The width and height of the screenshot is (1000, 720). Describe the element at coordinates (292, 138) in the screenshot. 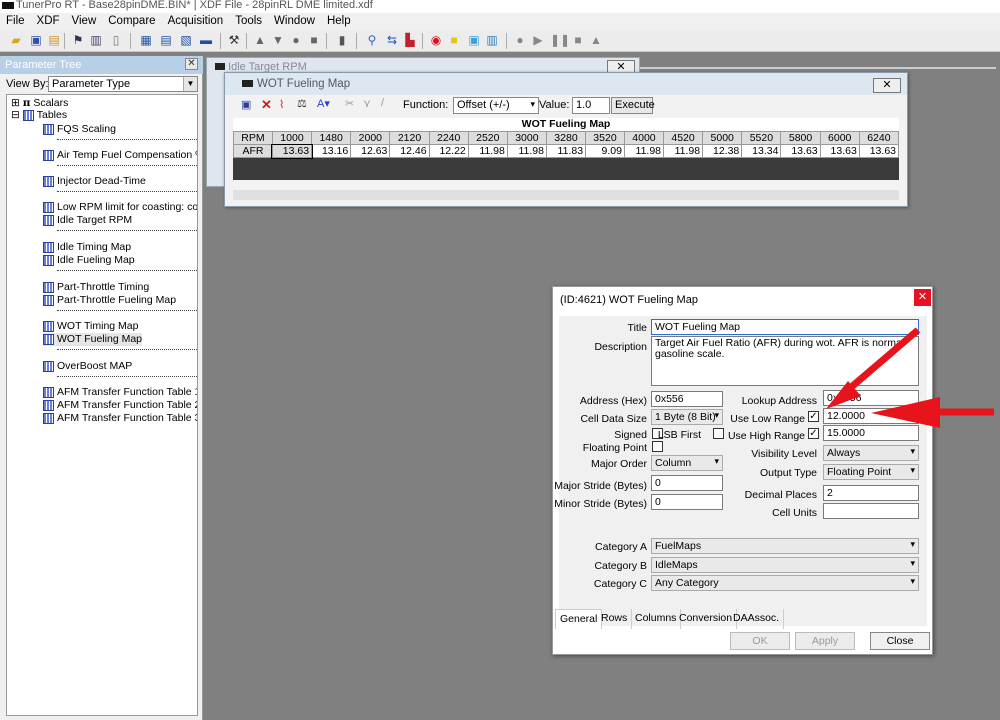

I see `rpm-axis-cell: 1000` at that location.